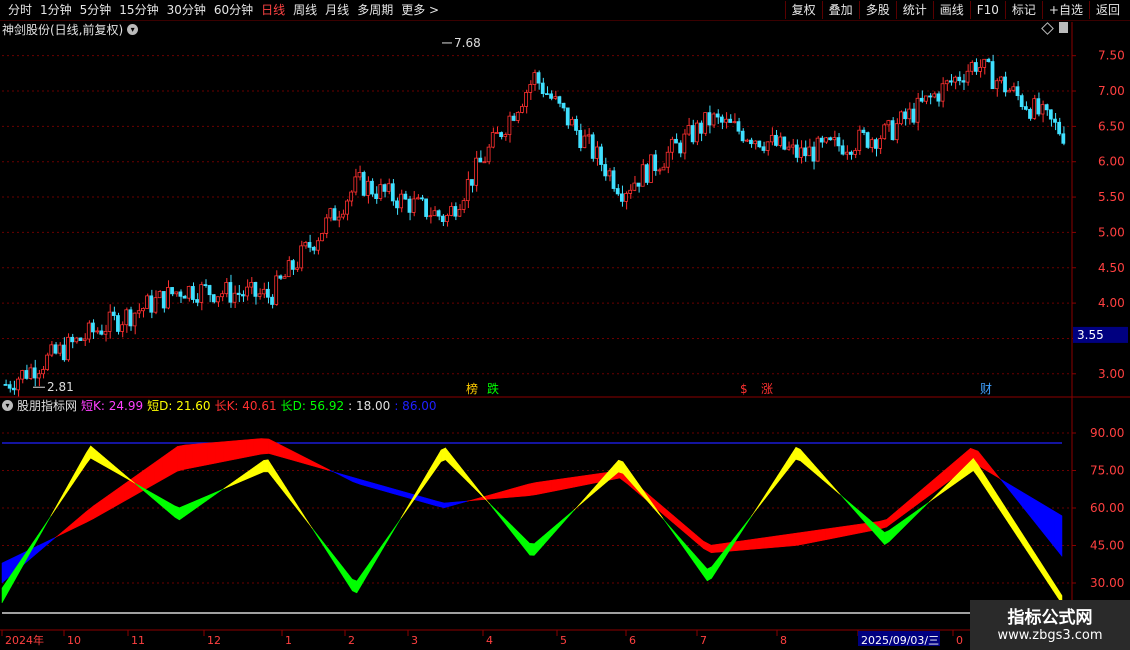 The image size is (1130, 650). Describe the element at coordinates (47, 405) in the screenshot. I see `indicator-name: 股朋指标网` at that location.